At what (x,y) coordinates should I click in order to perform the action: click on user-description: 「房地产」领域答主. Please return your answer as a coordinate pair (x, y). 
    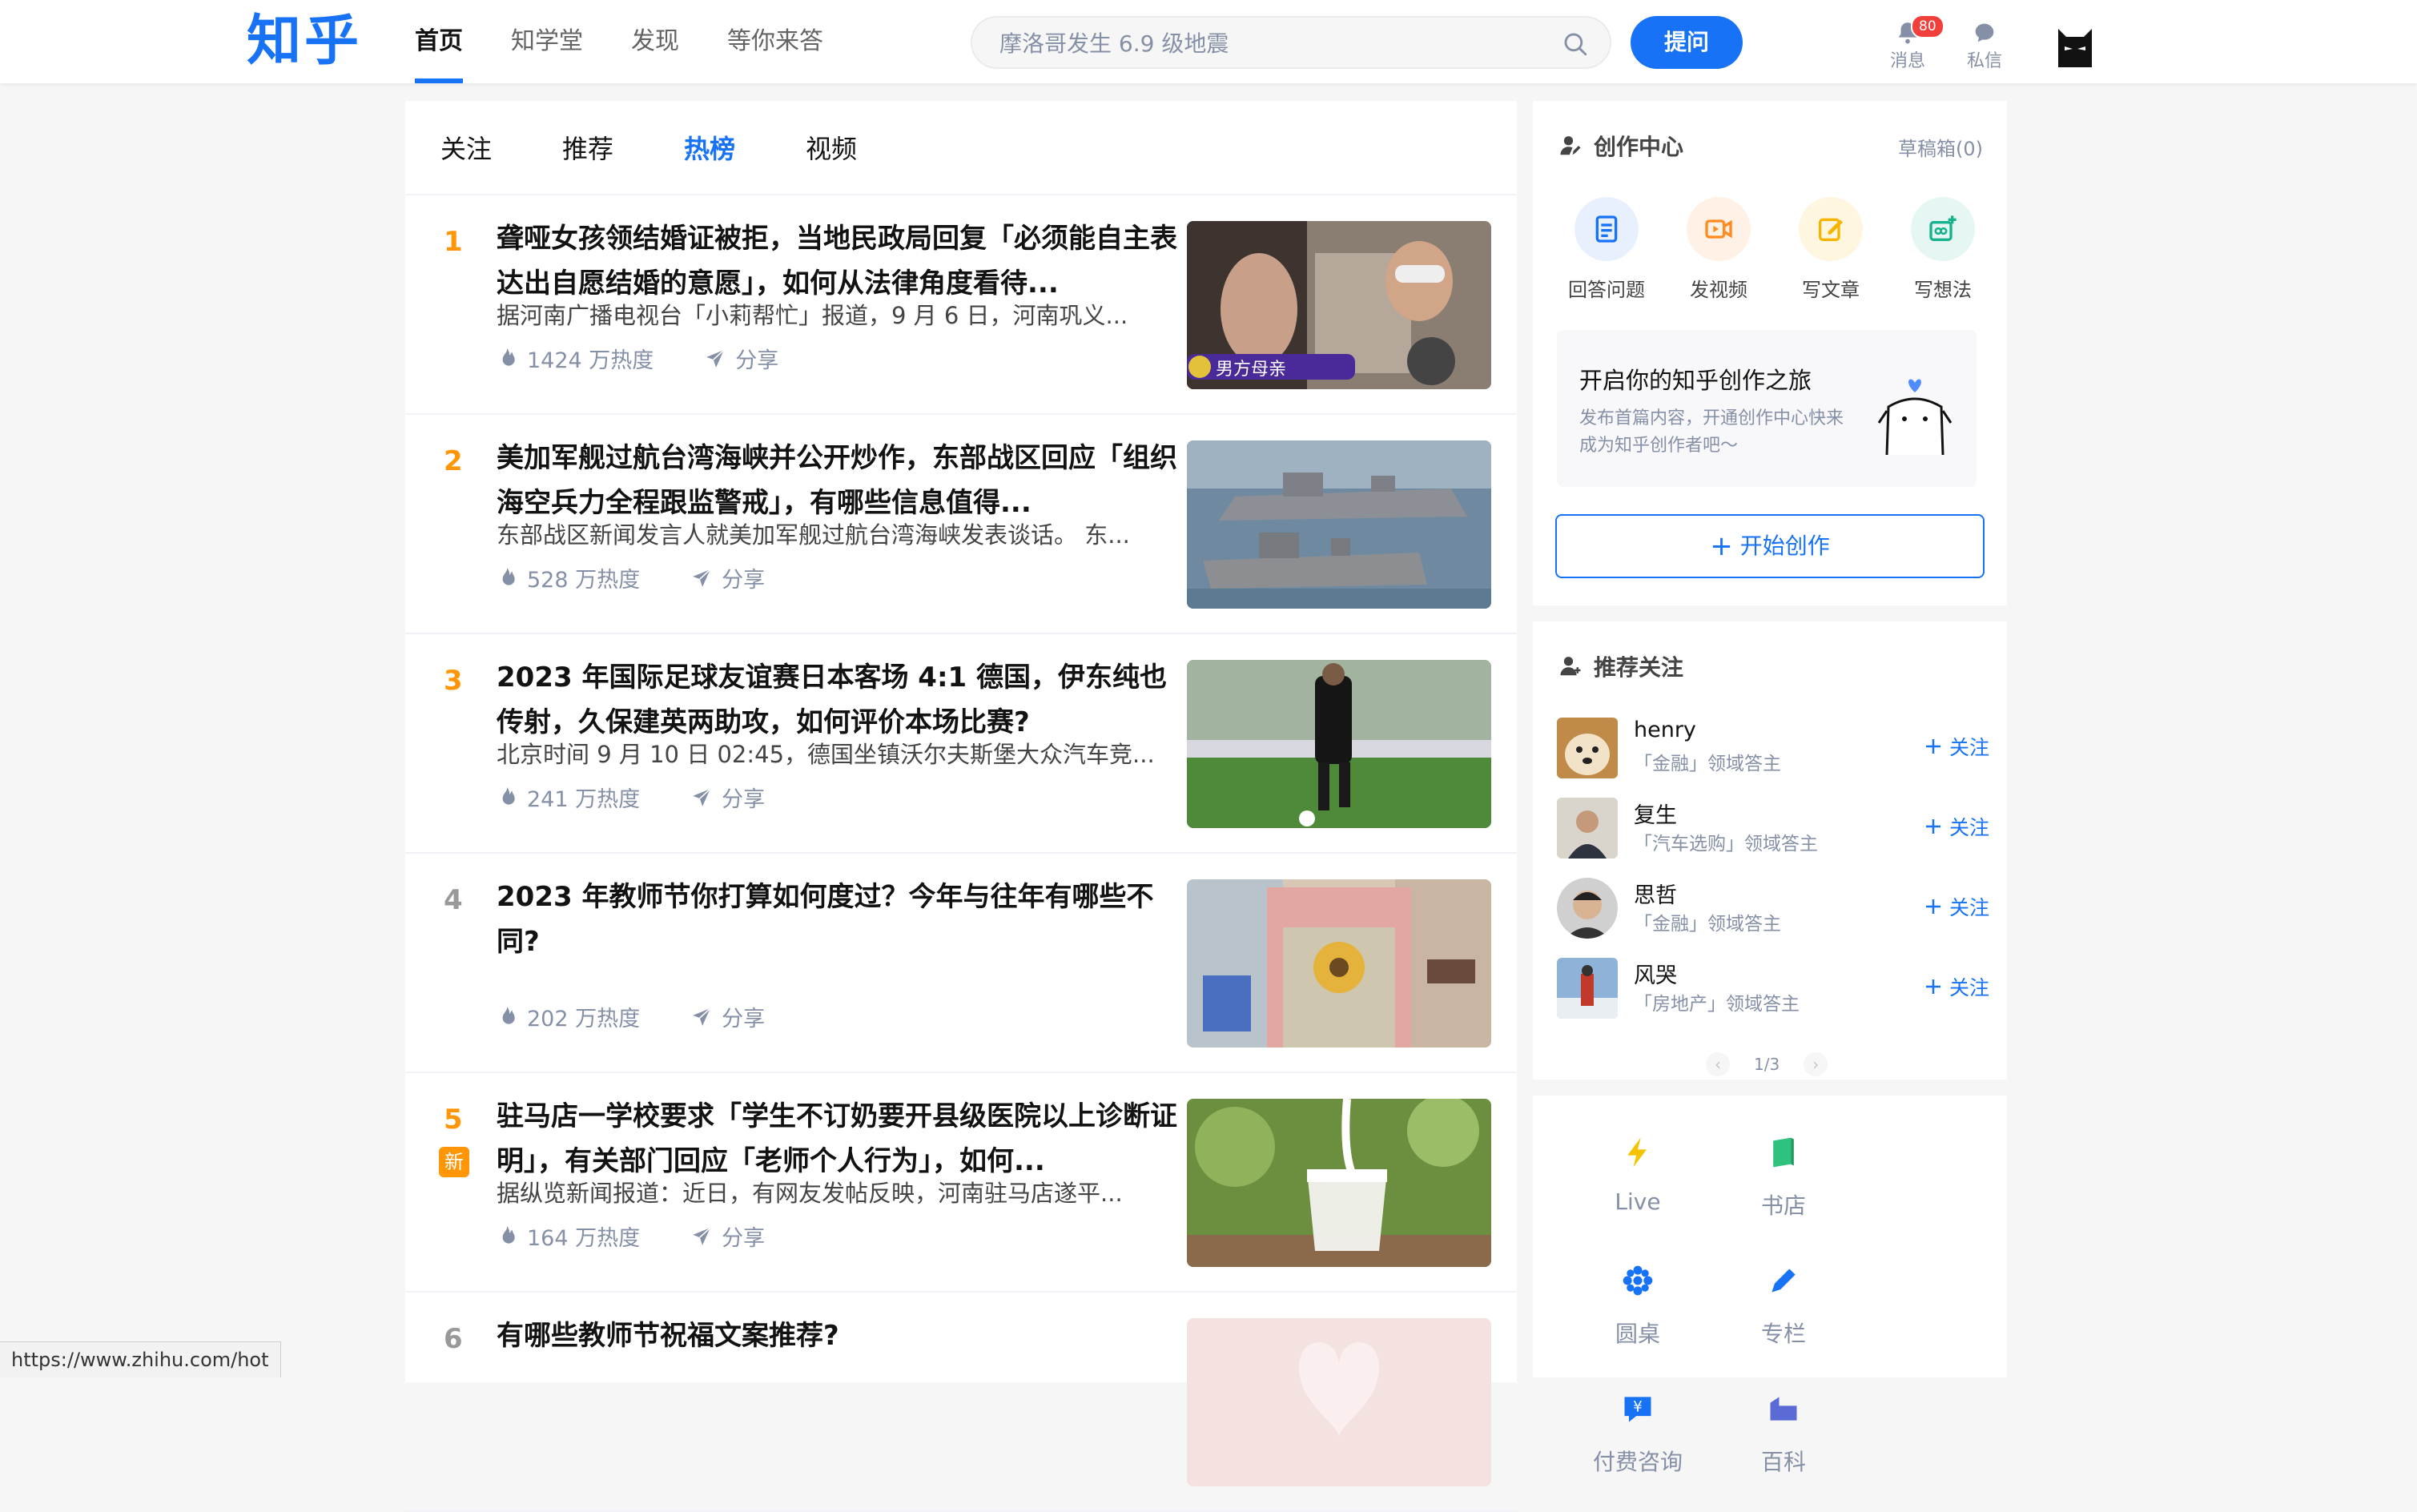
    Looking at the image, I should click on (1717, 1004).